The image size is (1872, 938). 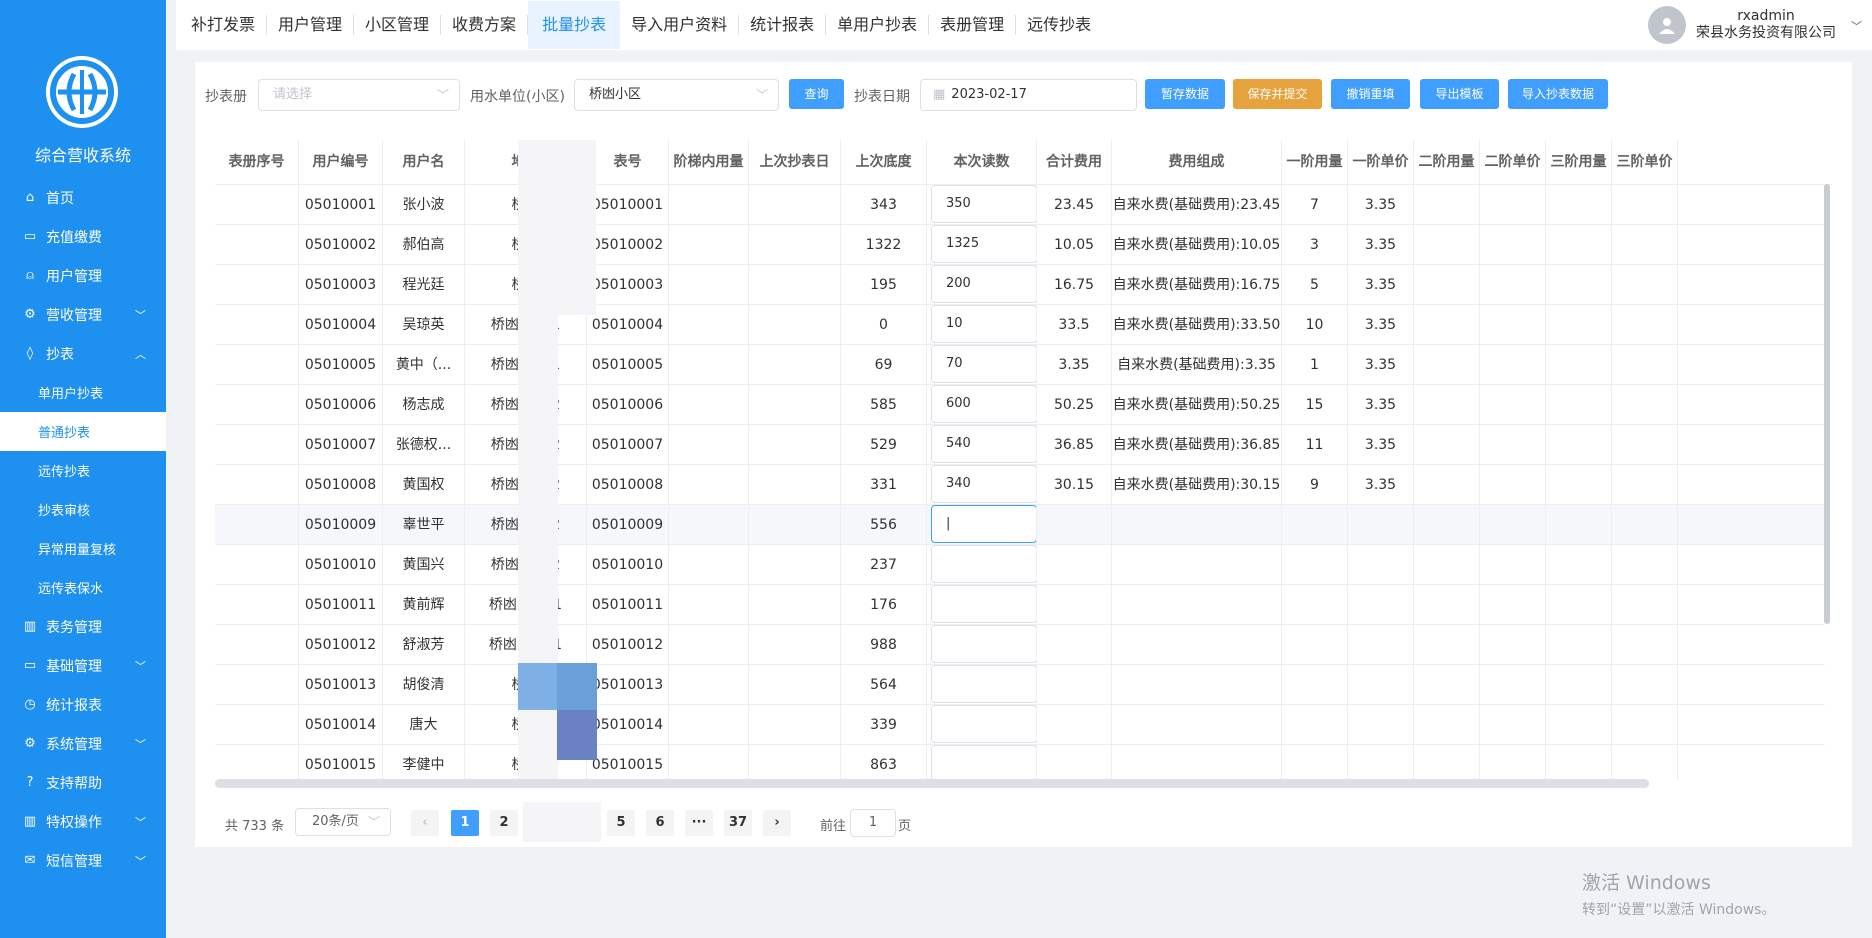 What do you see at coordinates (359, 95) in the screenshot?
I see `book-select: 请选择 ﹀` at bounding box center [359, 95].